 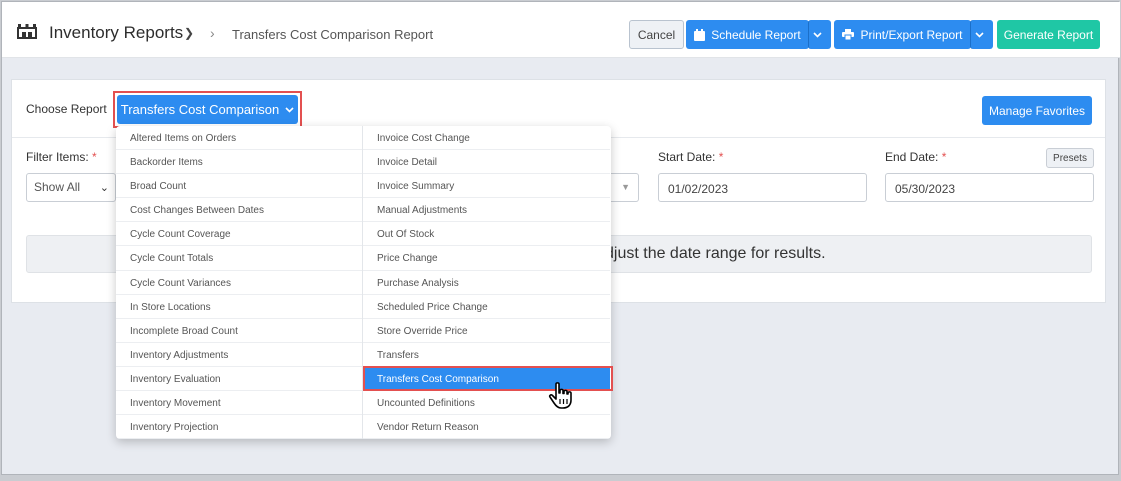 I want to click on dropdown-item: Out Of Stock, so click(x=486, y=234).